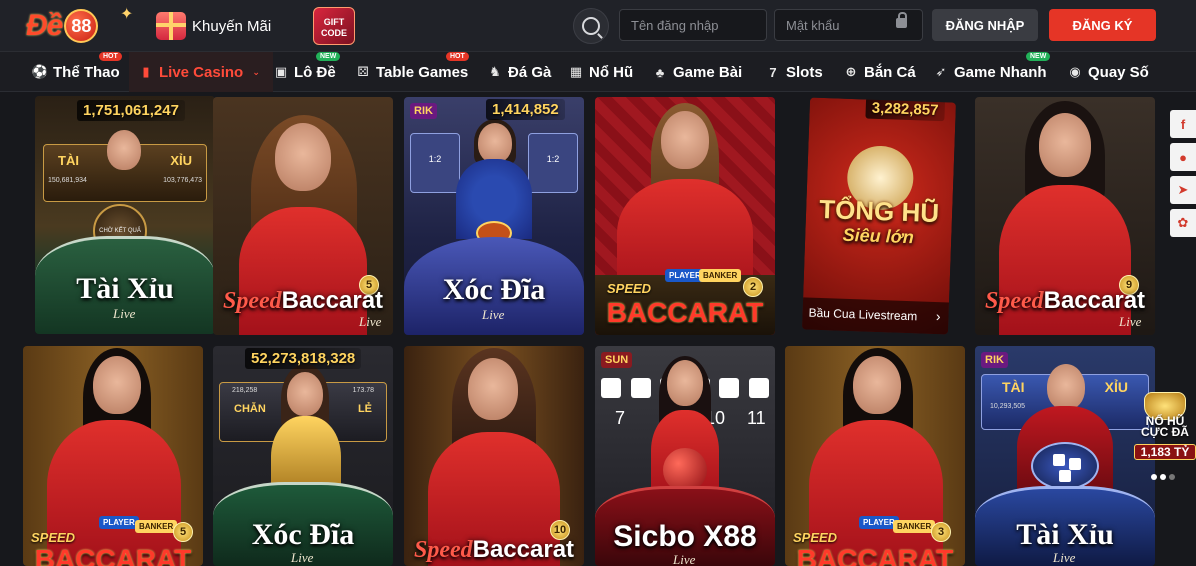  Describe the element at coordinates (495, 71) in the screenshot. I see `rooster-icon: ♞` at that location.